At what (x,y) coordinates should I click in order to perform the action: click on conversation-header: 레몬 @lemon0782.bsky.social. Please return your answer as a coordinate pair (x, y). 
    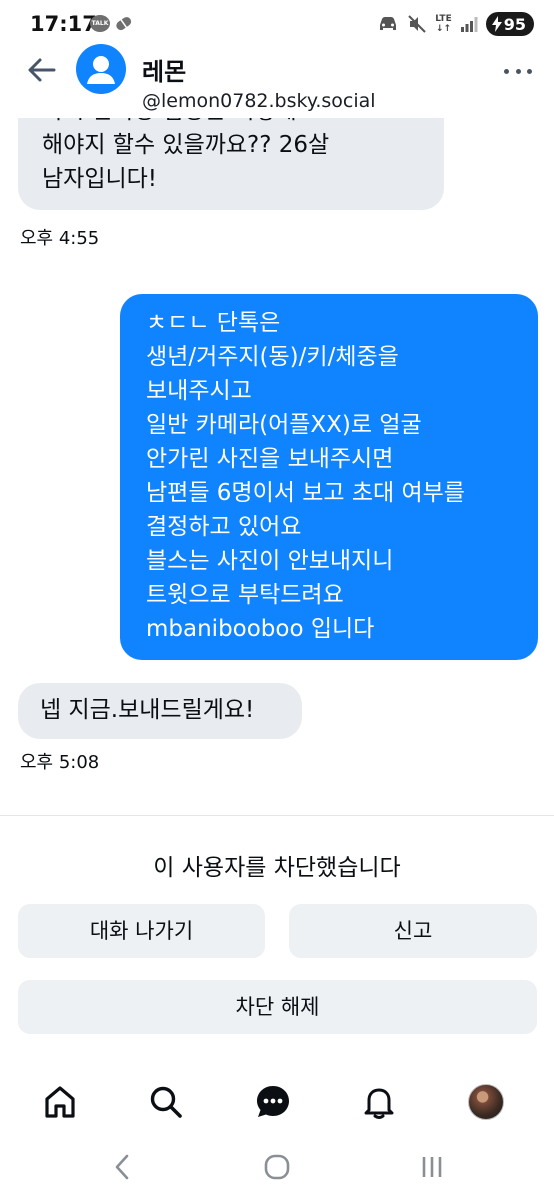
    Looking at the image, I should click on (277, 79).